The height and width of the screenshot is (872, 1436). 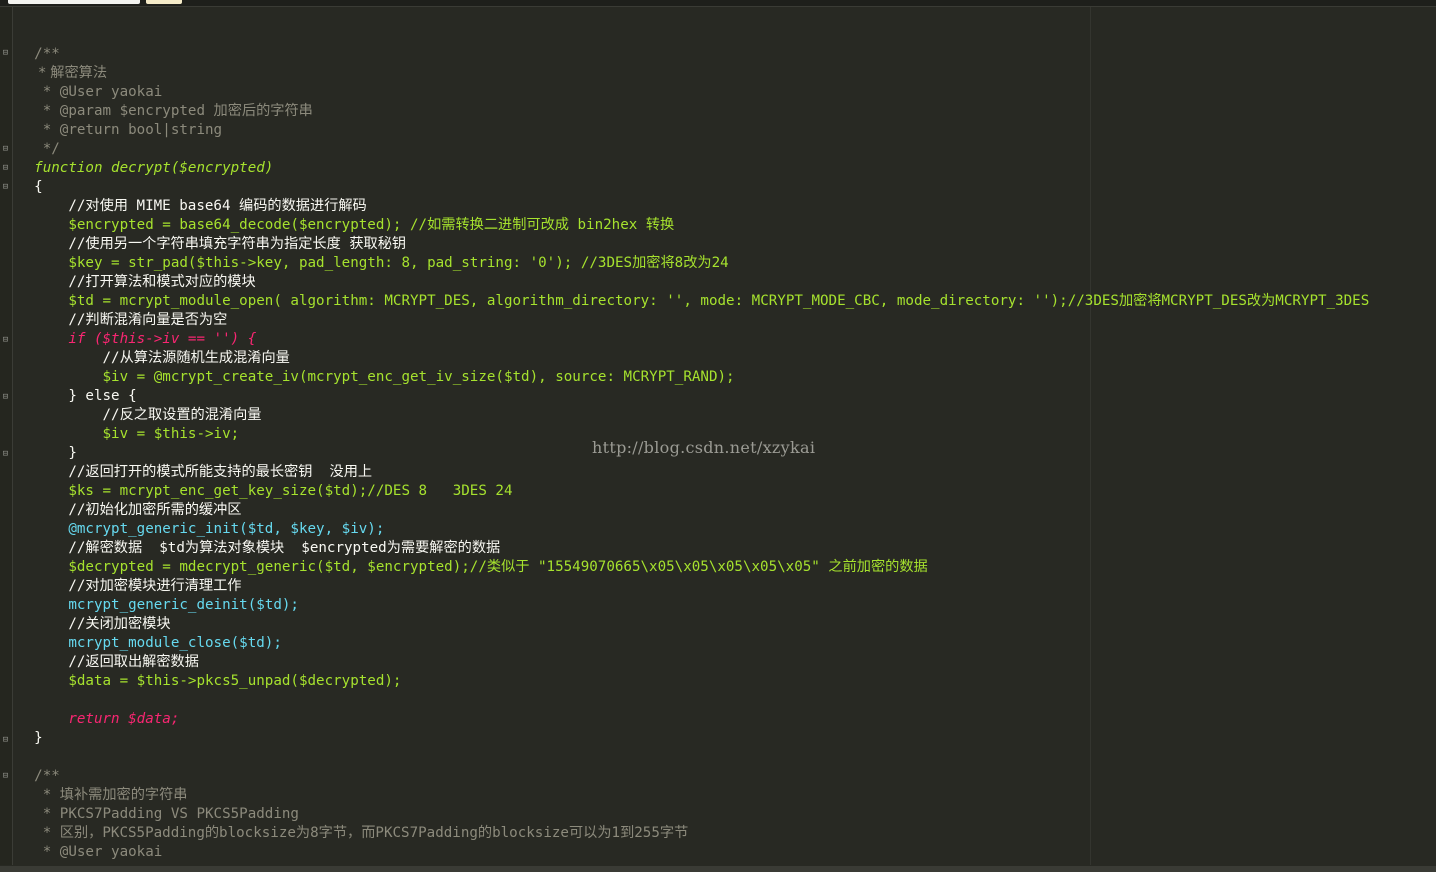 I want to click on code-line: //从算法源随机生成混淆向量, so click(x=162, y=358).